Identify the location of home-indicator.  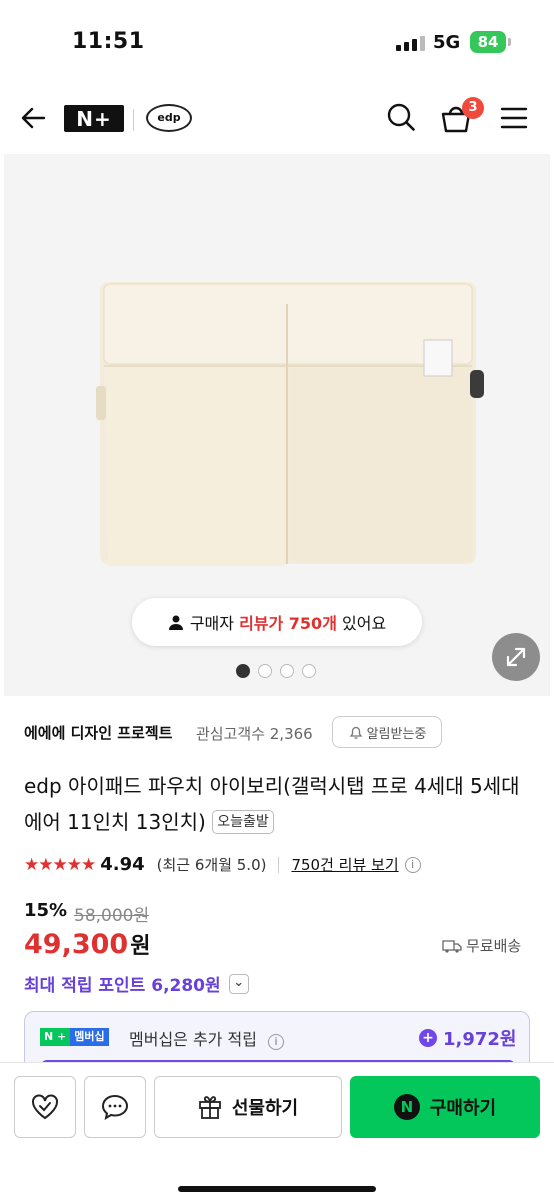
(277, 1189).